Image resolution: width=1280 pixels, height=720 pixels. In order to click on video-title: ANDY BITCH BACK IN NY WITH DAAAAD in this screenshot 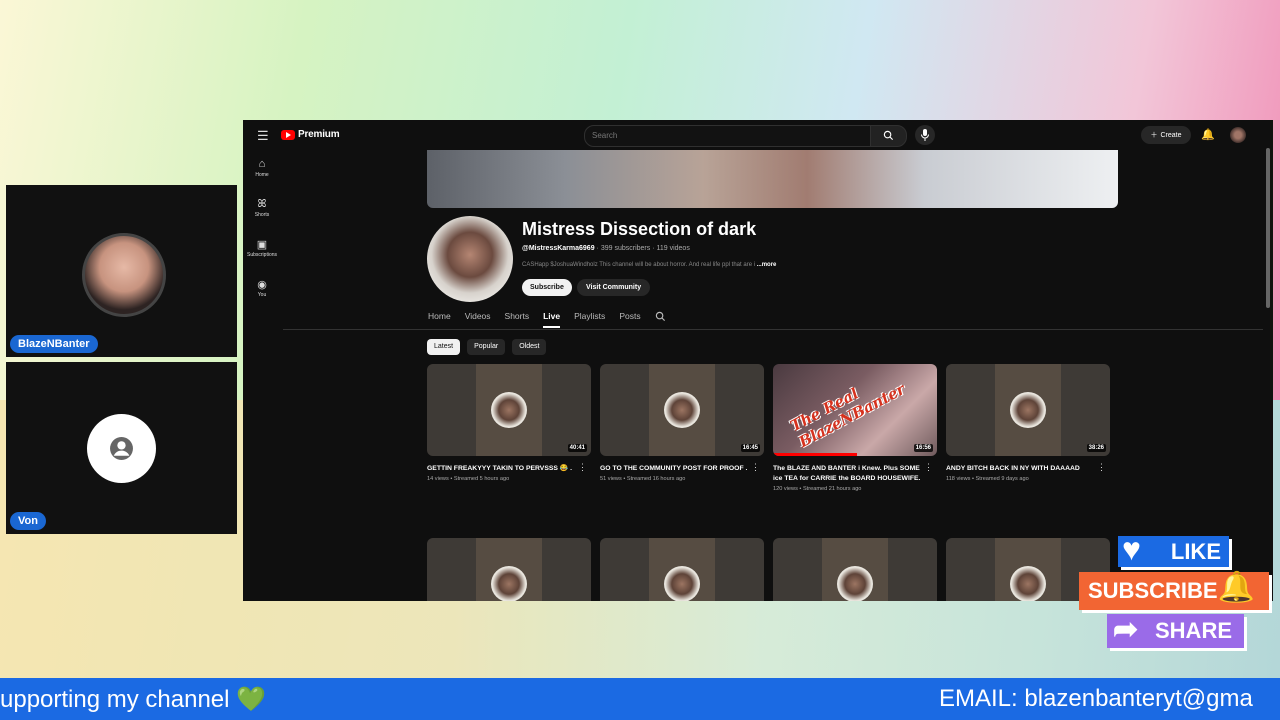, I will do `click(1021, 469)`.